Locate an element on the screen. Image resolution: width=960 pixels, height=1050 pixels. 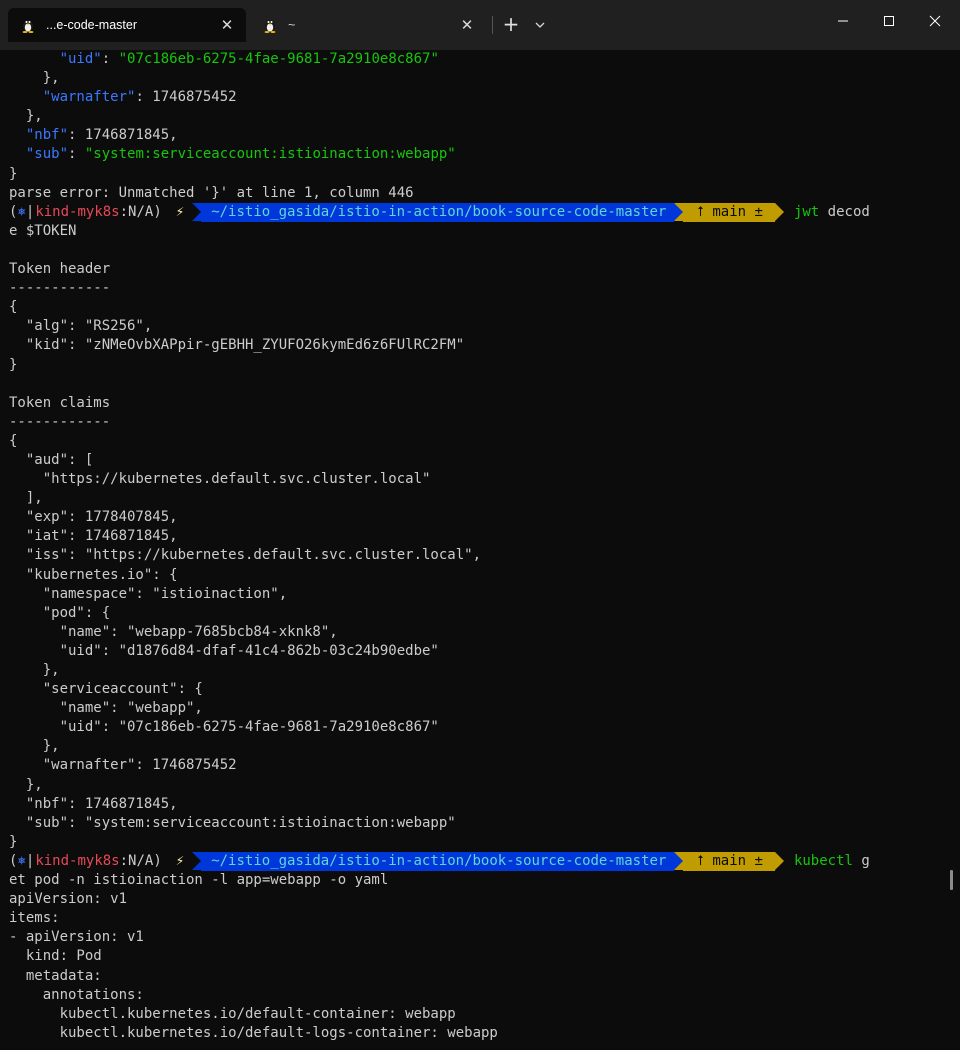
output-line: metadata: is located at coordinates (55, 975).